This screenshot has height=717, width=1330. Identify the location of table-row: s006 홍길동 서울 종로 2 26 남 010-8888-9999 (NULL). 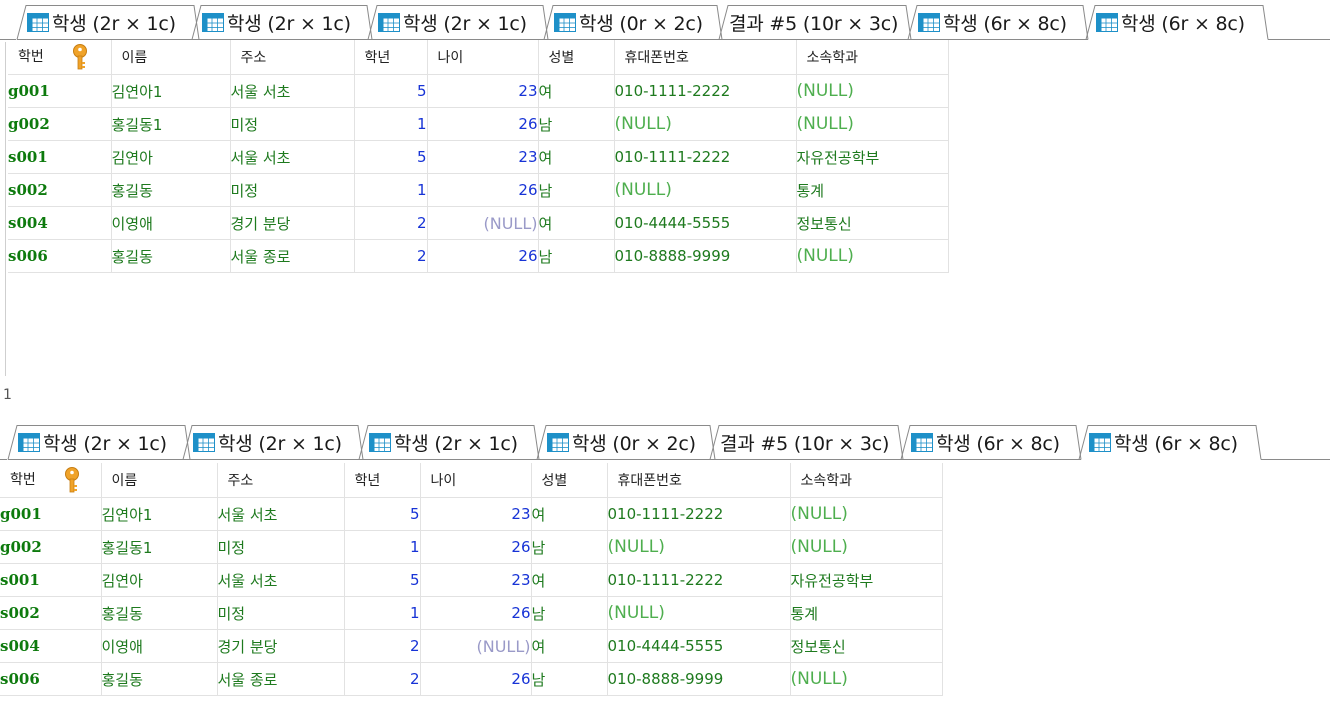
(471, 679).